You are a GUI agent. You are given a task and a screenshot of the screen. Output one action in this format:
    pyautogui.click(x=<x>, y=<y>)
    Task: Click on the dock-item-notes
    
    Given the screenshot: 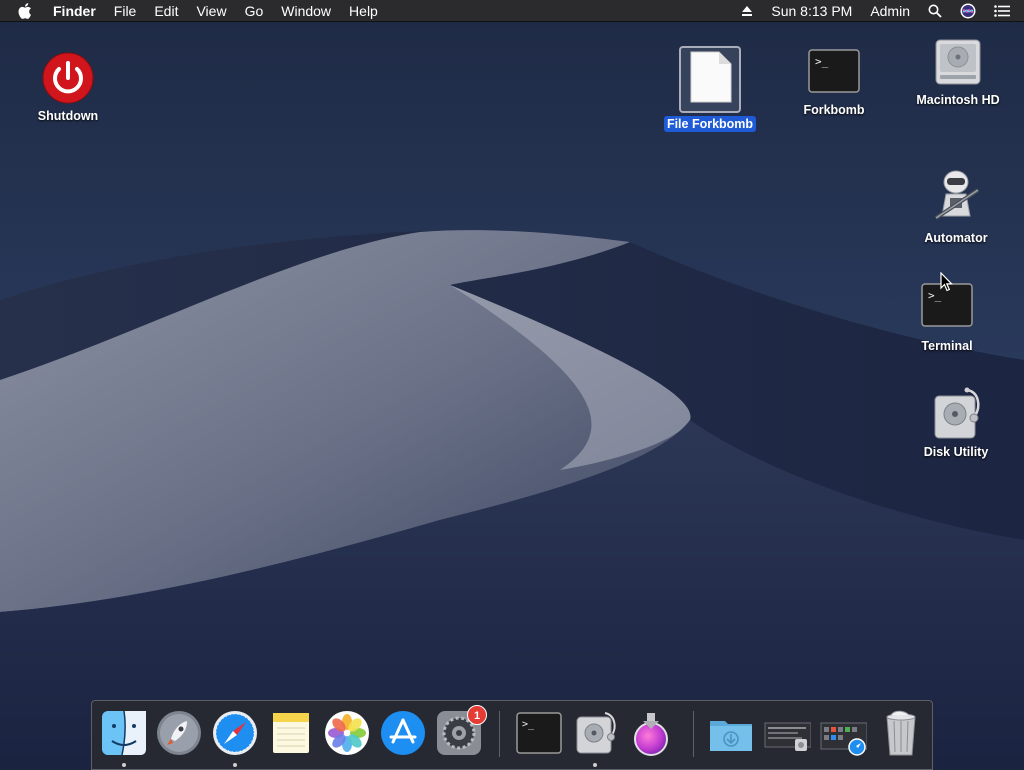 What is the action you would take?
    pyautogui.click(x=291, y=733)
    